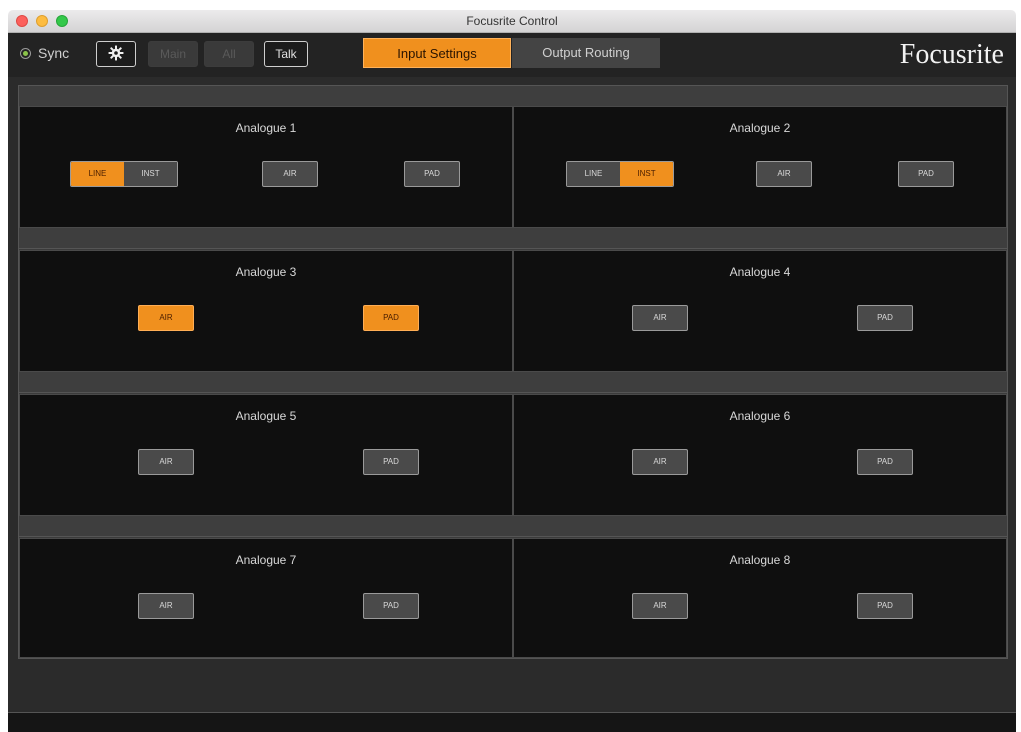  I want to click on channel-title: Analogue 3, so click(266, 272).